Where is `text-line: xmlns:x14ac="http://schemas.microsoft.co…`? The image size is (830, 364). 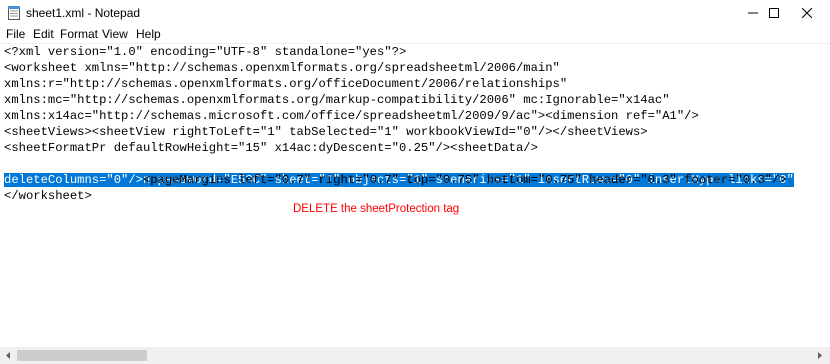 text-line: xmlns:x14ac="http://schemas.microsoft.co… is located at coordinates (351, 116).